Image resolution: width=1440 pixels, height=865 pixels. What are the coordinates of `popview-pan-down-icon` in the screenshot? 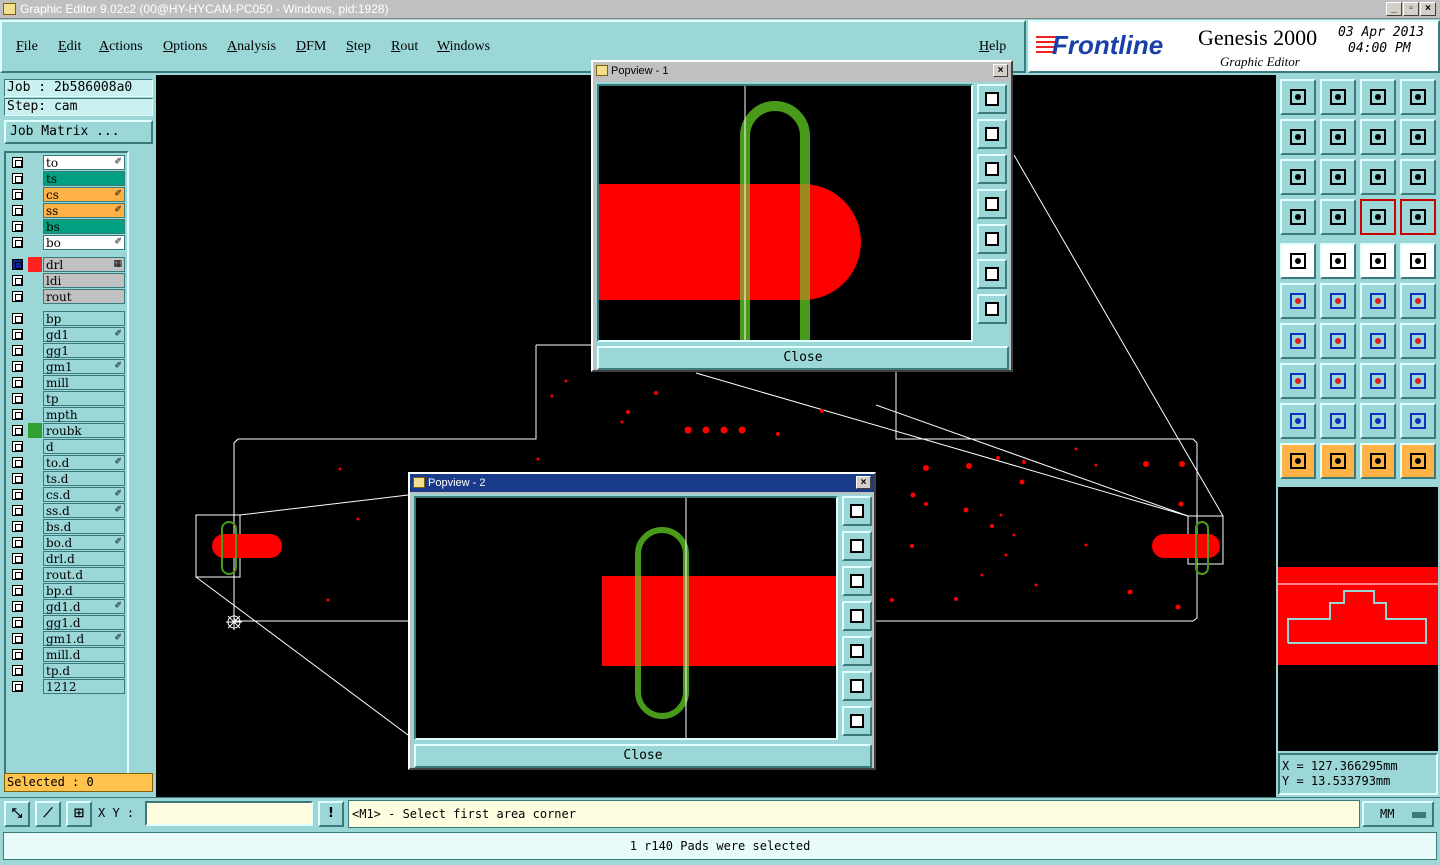 It's located at (992, 169).